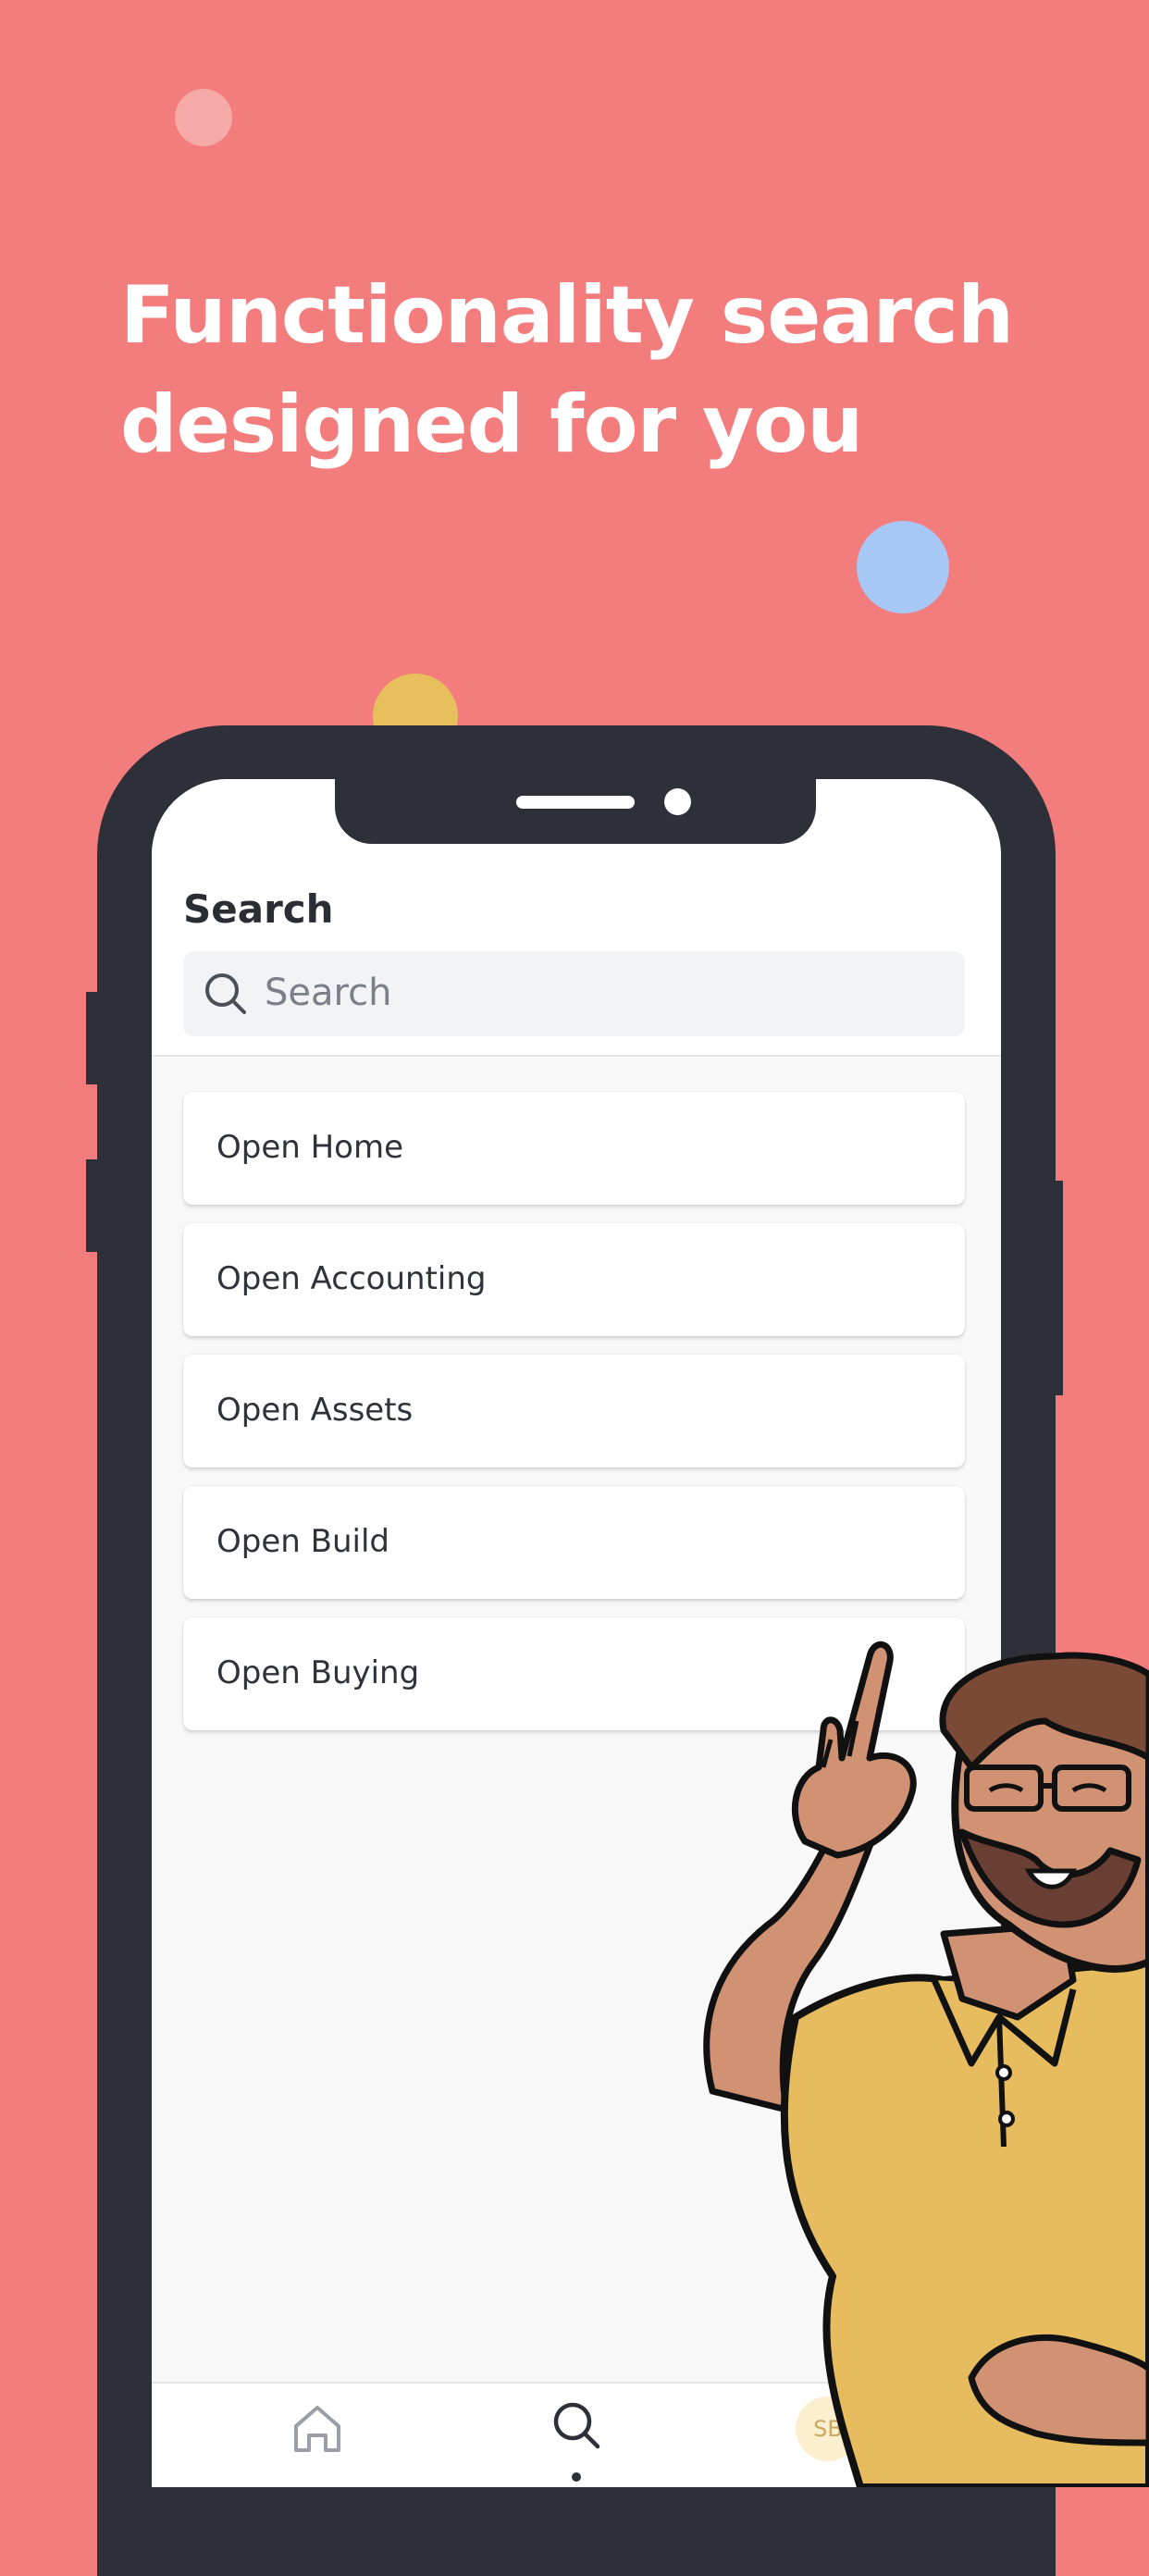  What do you see at coordinates (926, 2064) in the screenshot?
I see `character-illustration` at bounding box center [926, 2064].